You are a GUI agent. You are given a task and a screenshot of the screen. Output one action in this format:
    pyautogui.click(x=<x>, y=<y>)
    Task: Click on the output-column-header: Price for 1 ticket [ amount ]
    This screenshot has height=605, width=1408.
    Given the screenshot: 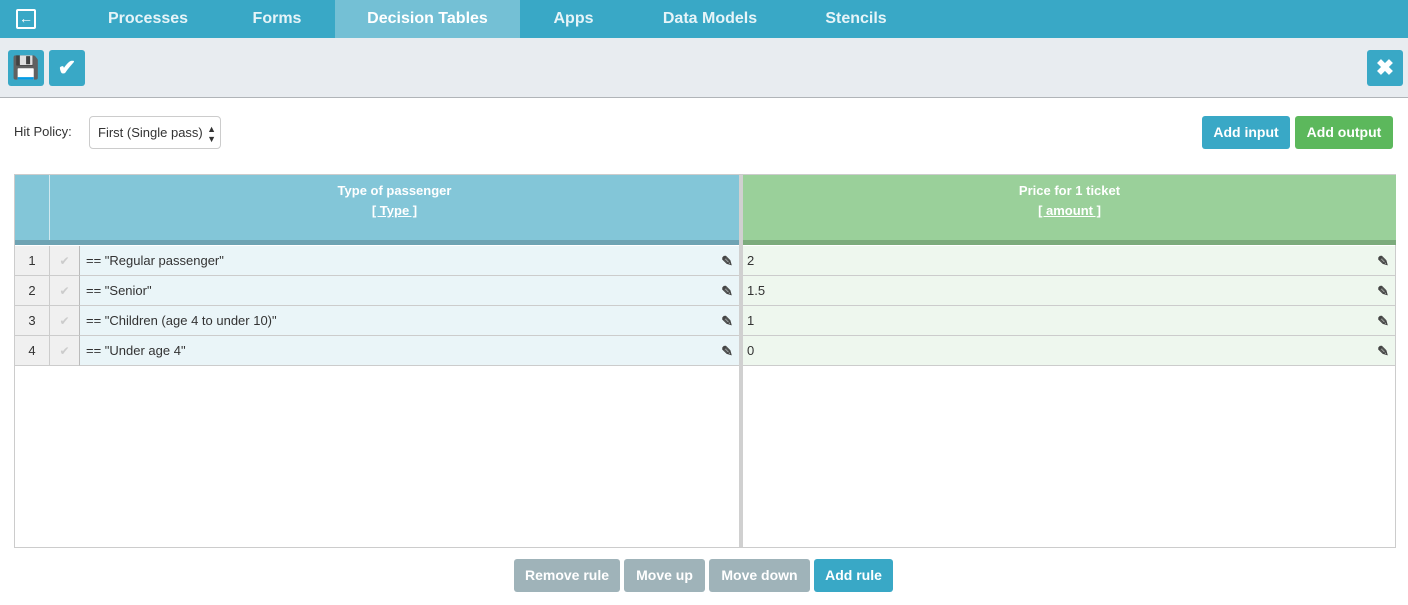 What is the action you would take?
    pyautogui.click(x=1069, y=210)
    